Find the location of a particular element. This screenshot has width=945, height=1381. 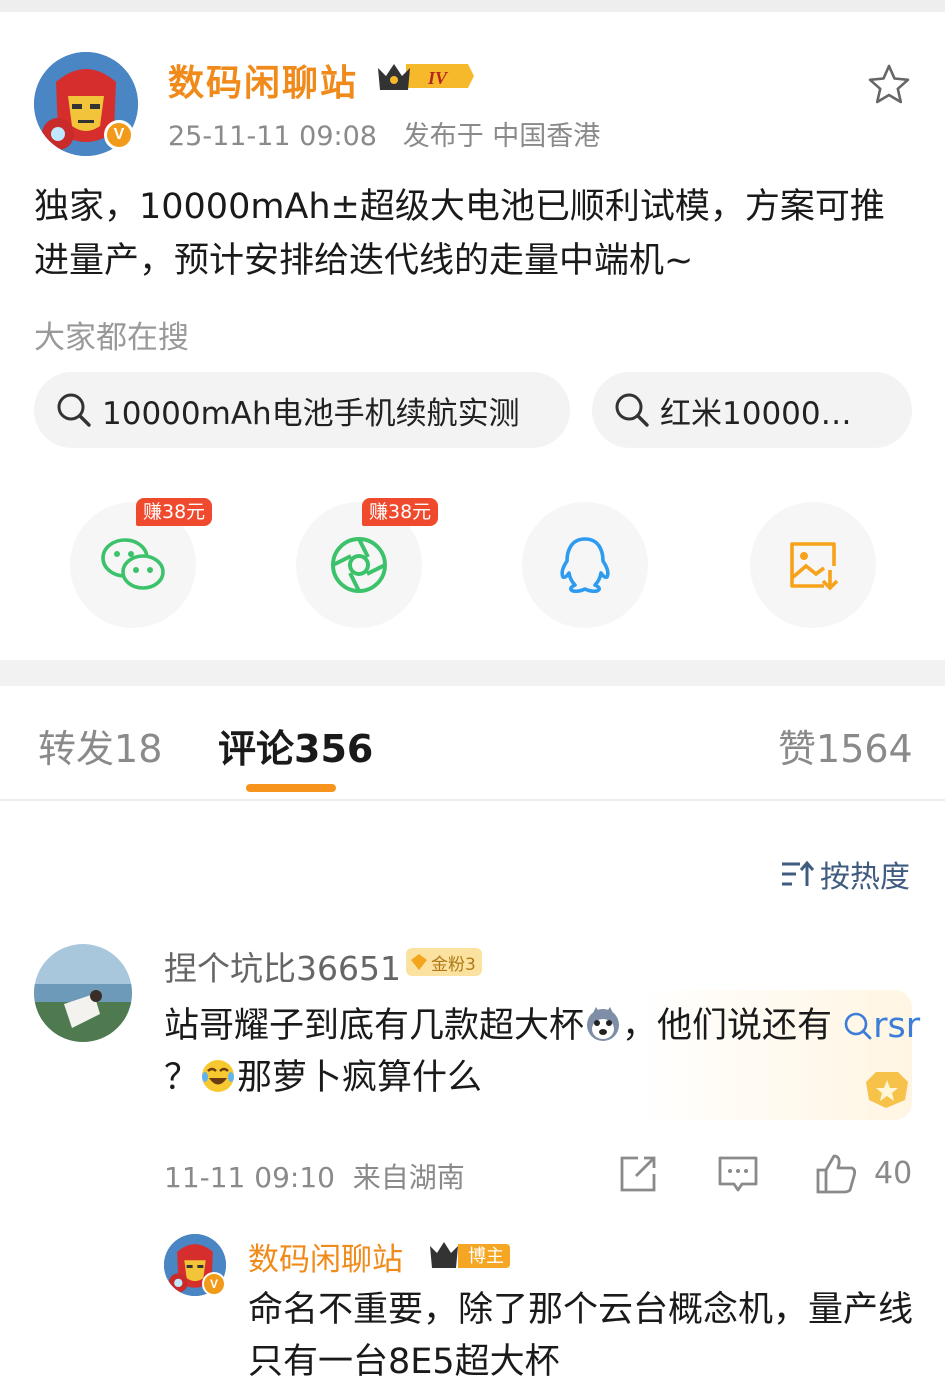

search-link-icon is located at coordinates (858, 1026).